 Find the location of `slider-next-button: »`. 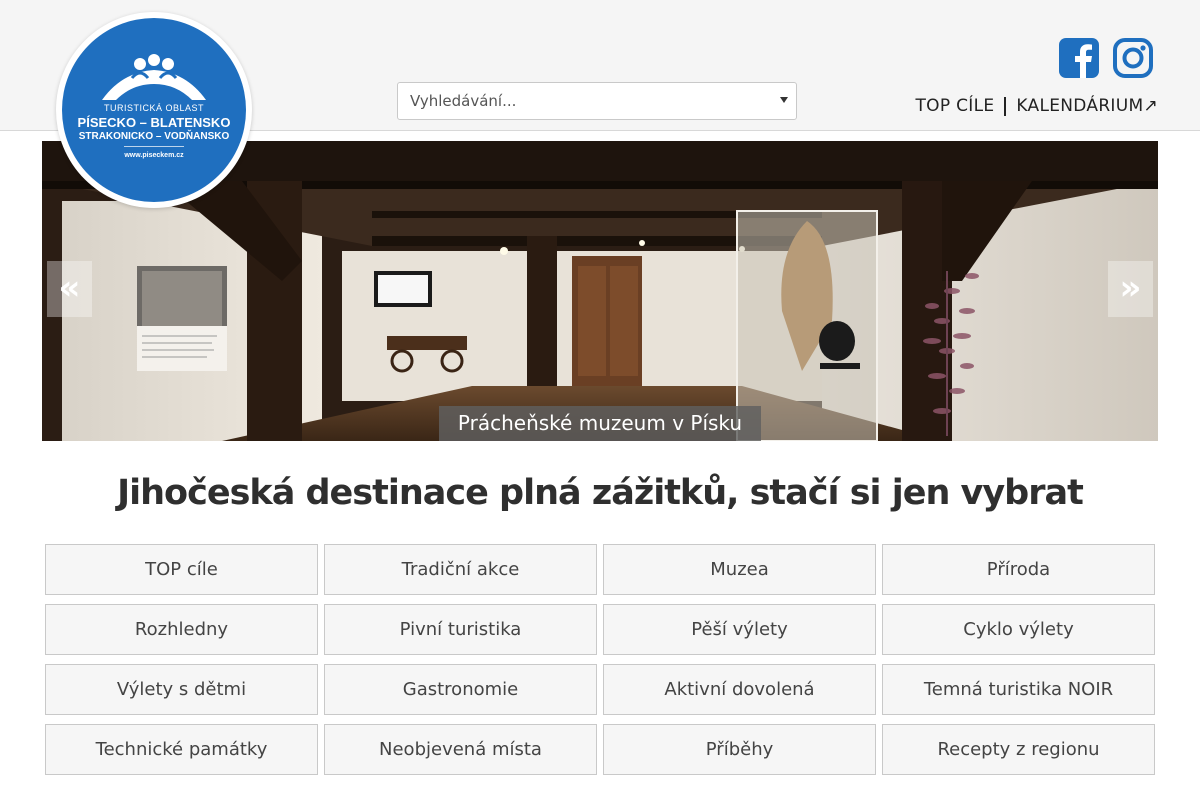

slider-next-button: » is located at coordinates (1130, 289).